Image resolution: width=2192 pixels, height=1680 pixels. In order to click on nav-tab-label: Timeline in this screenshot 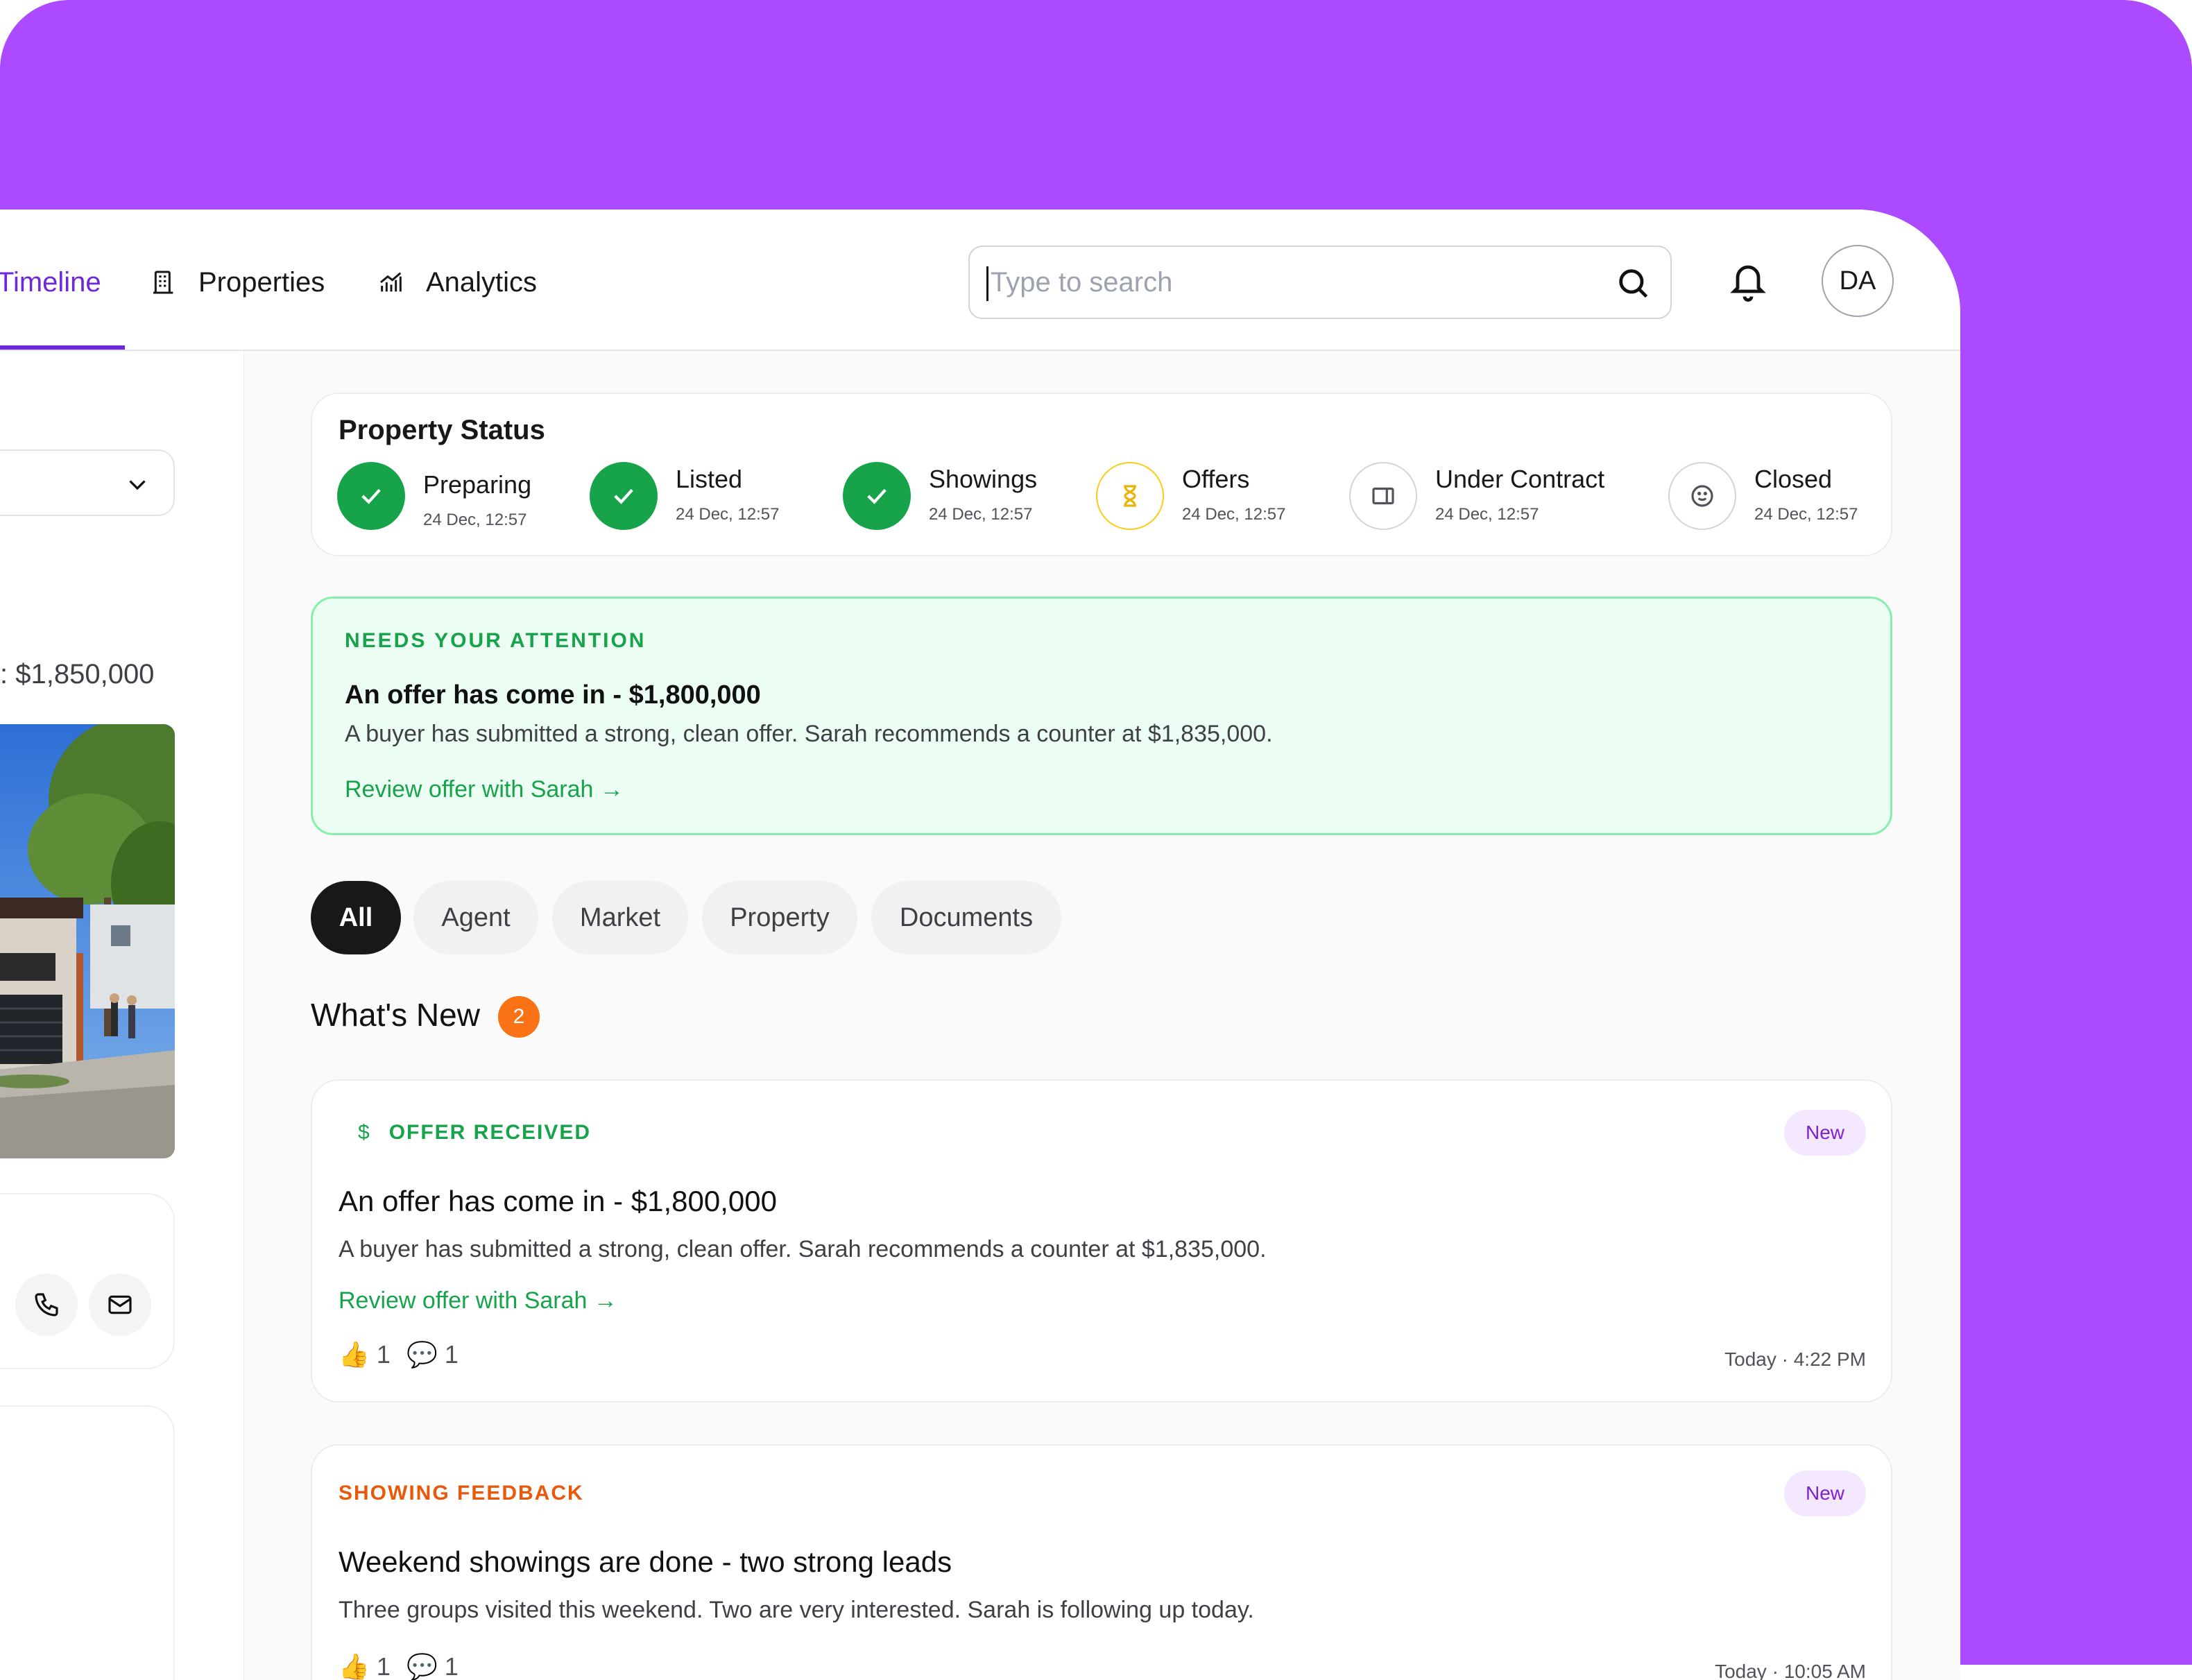, I will do `click(51, 282)`.